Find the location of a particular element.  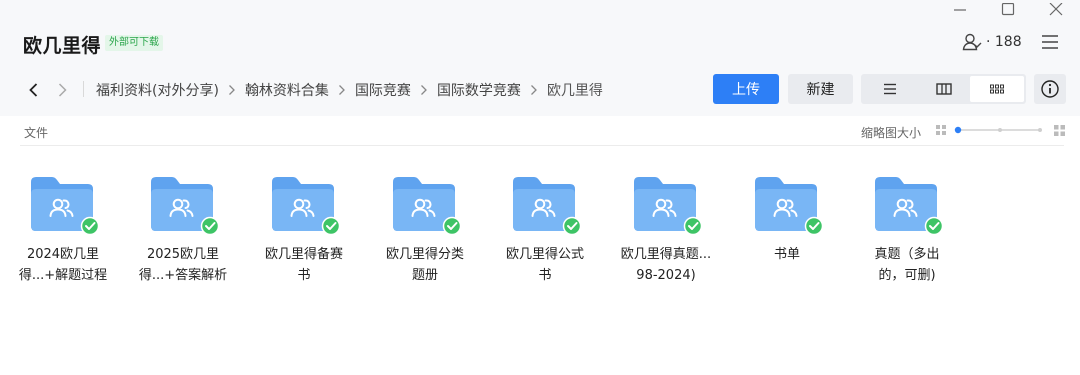

column-view-button is located at coordinates (944, 89).